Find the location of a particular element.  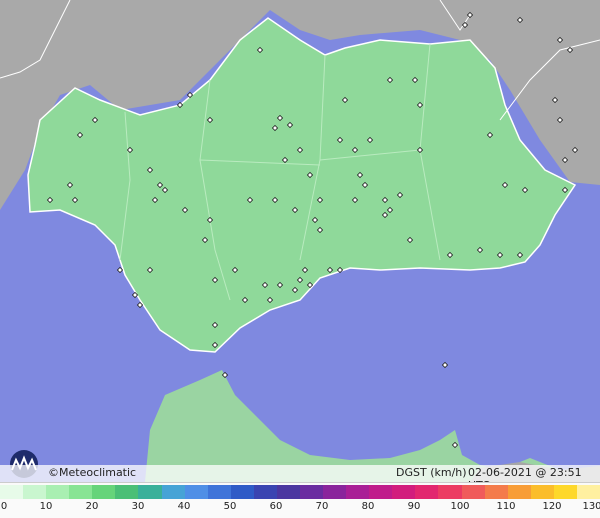

scale-tick-label: 110 is located at coordinates (506, 506).